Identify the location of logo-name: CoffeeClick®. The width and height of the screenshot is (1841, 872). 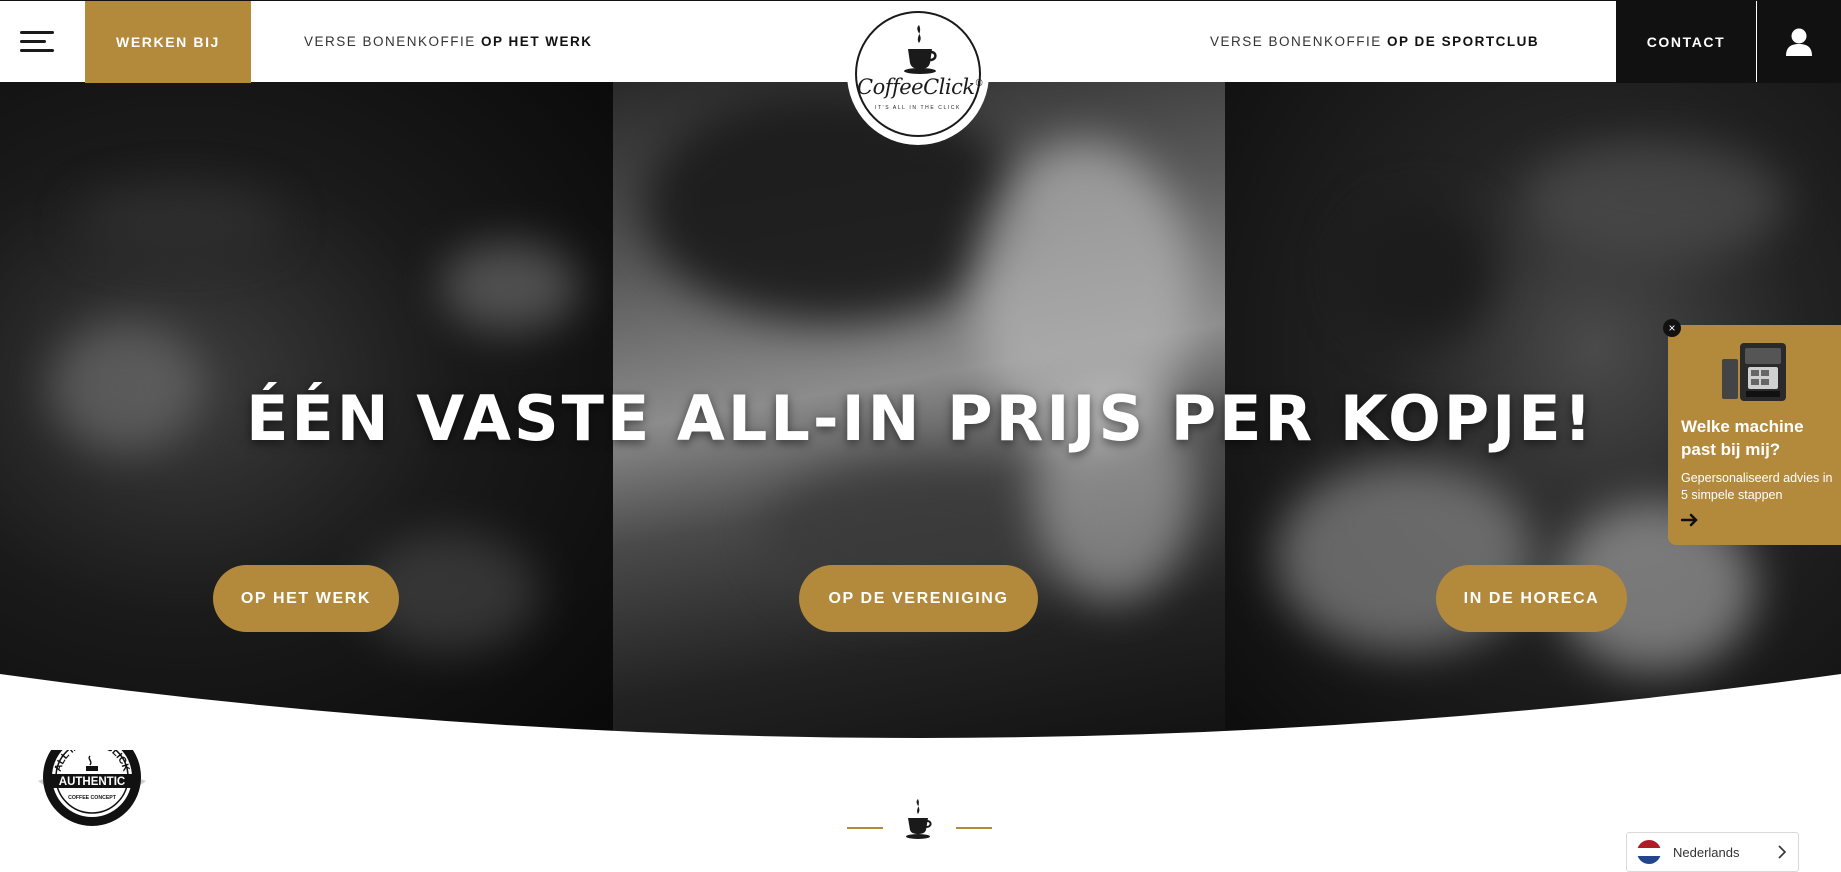
(920, 87).